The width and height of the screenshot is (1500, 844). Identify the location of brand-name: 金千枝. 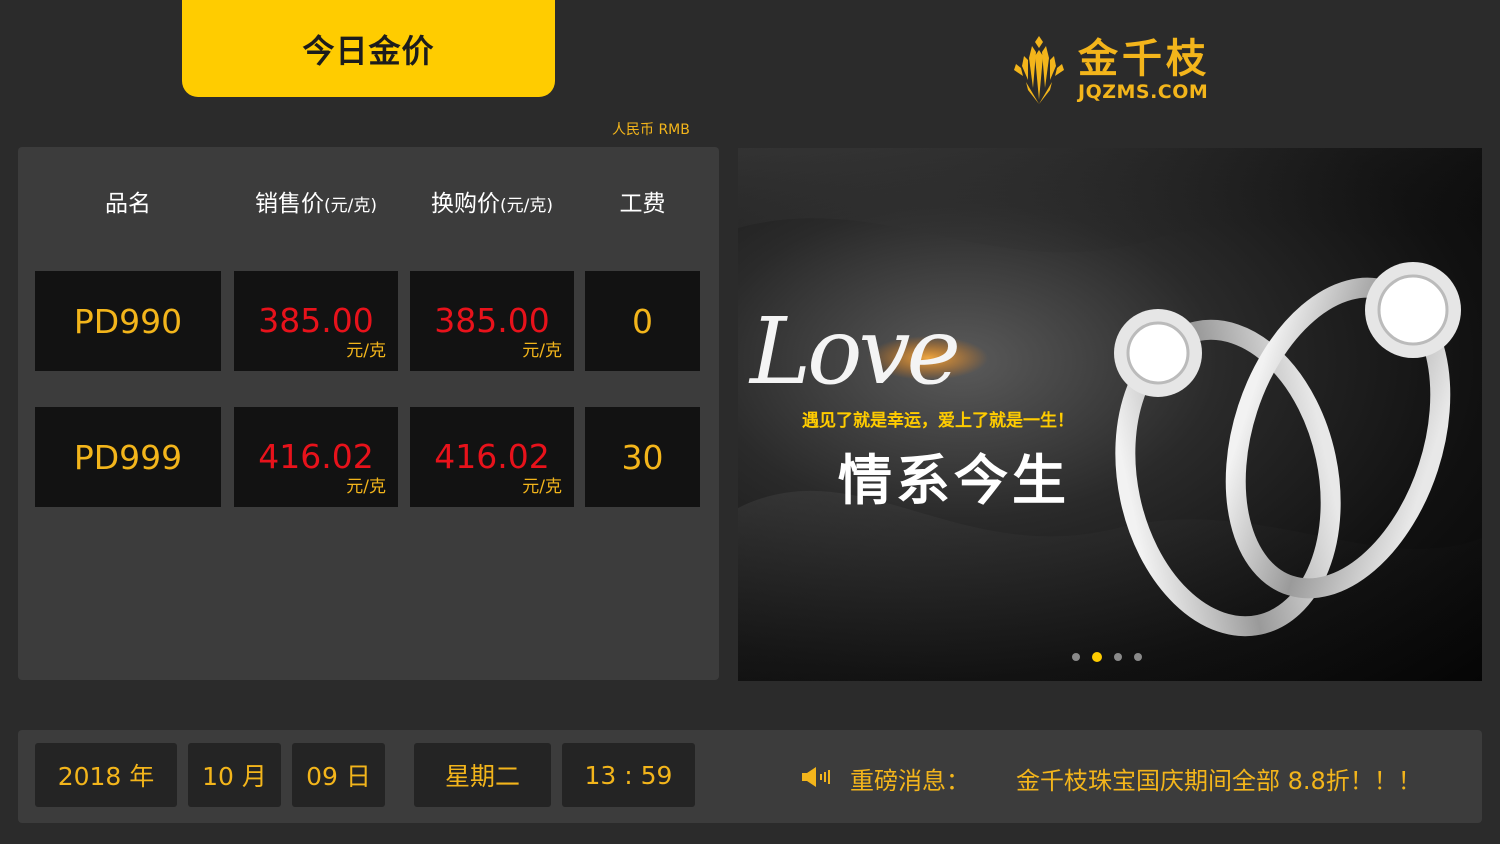
(1144, 59).